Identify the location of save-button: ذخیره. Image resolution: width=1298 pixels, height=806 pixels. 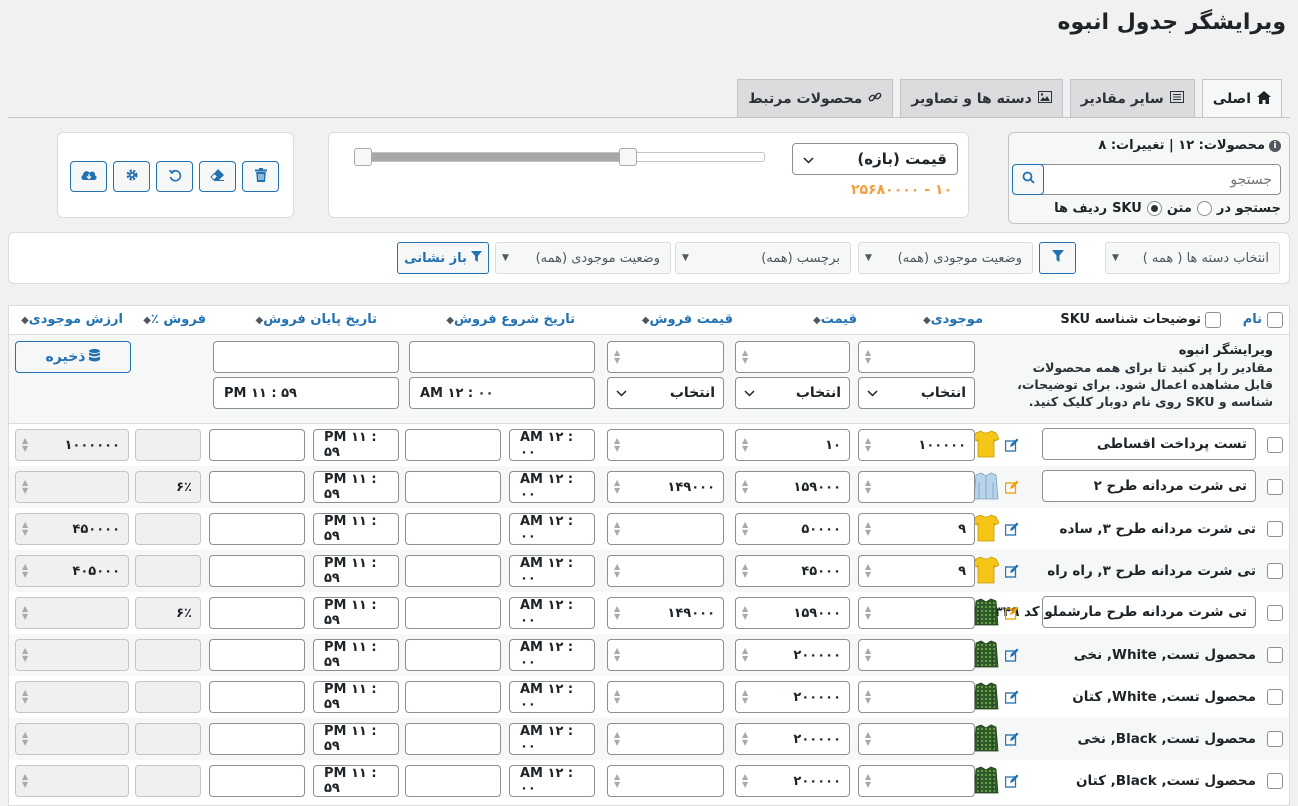
(73, 357).